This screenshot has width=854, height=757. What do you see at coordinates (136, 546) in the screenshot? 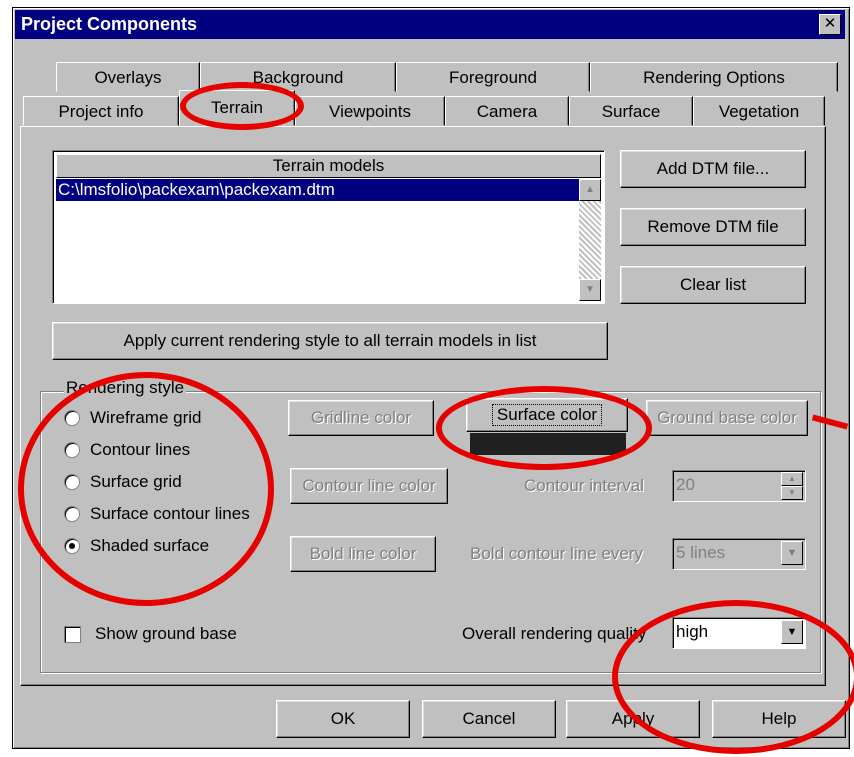
I see `radio-shaded-surface: Shaded surface` at bounding box center [136, 546].